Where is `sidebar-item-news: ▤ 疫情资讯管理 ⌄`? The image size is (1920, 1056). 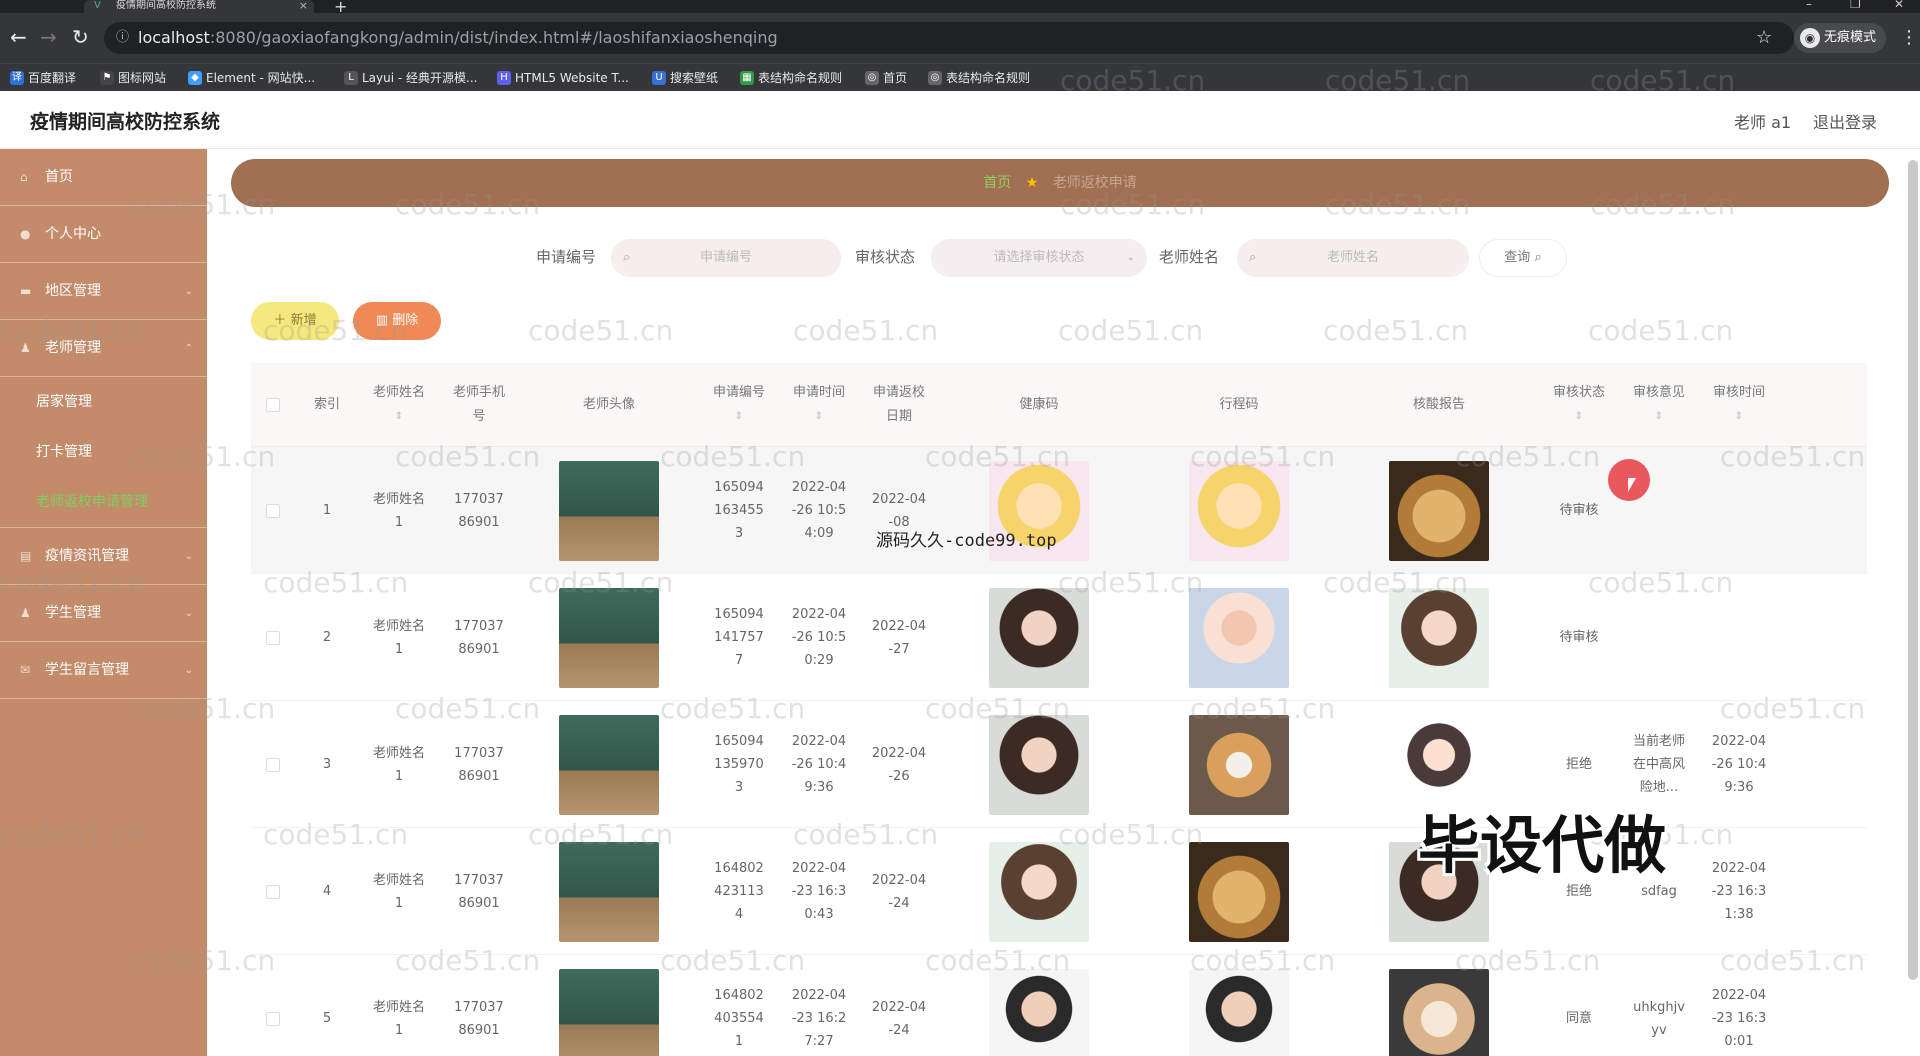 sidebar-item-news: ▤ 疫情资讯管理 ⌄ is located at coordinates (103, 556).